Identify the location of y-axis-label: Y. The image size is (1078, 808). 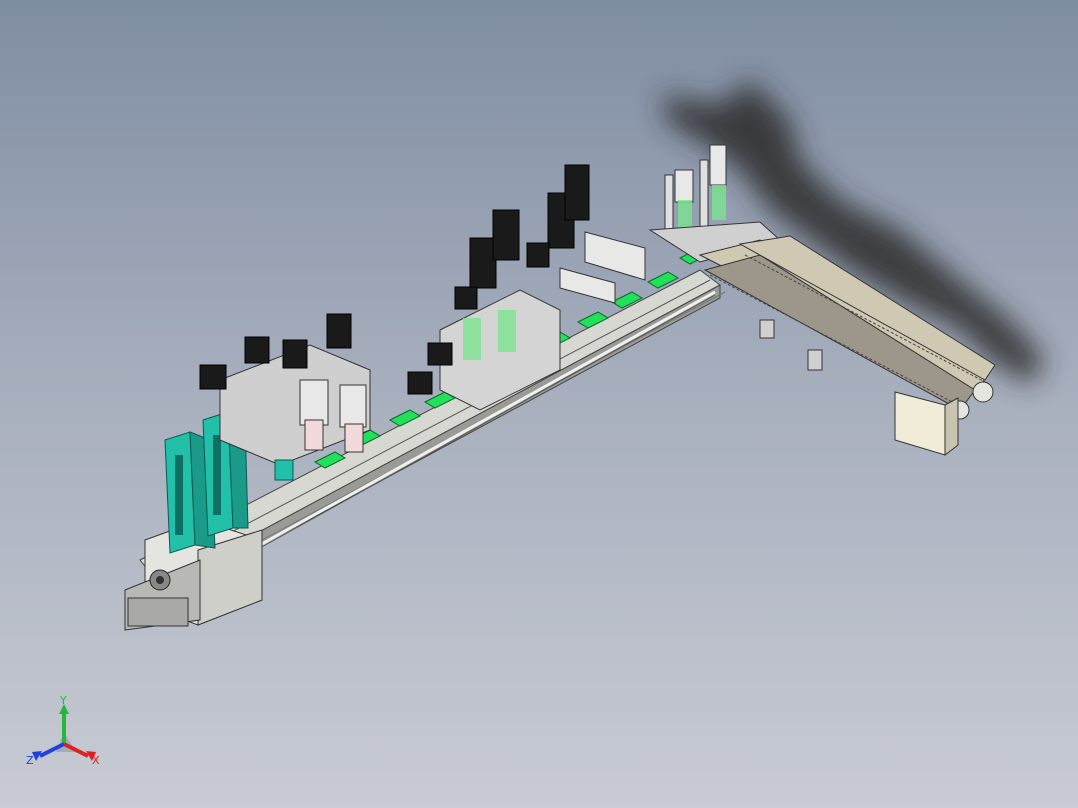
(63, 700).